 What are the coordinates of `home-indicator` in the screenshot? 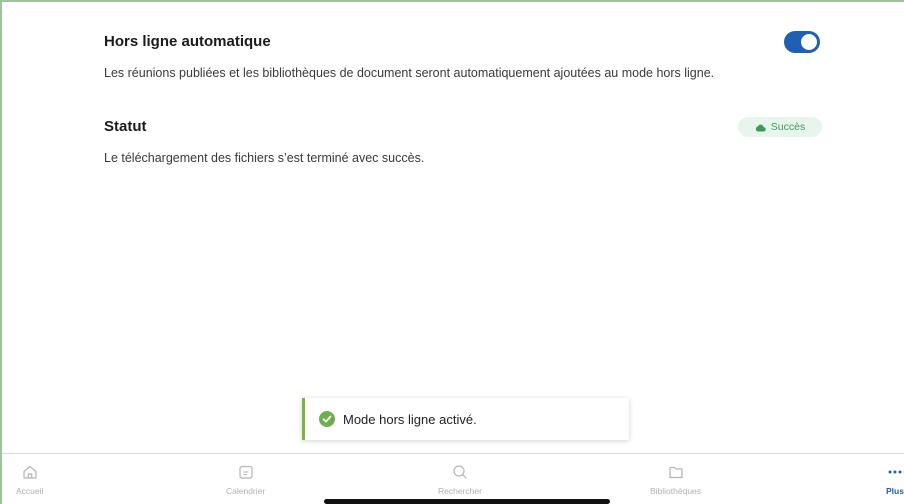 It's located at (467, 501).